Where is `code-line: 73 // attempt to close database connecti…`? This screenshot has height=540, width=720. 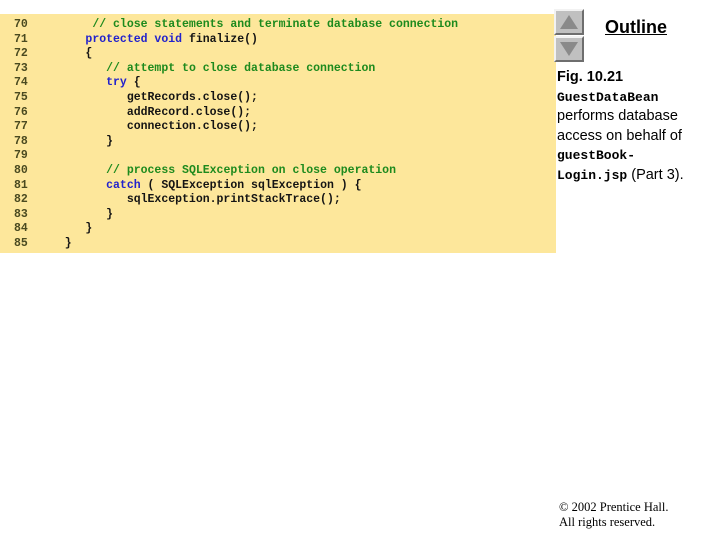
code-line: 73 // attempt to close database connecti… is located at coordinates (278, 69).